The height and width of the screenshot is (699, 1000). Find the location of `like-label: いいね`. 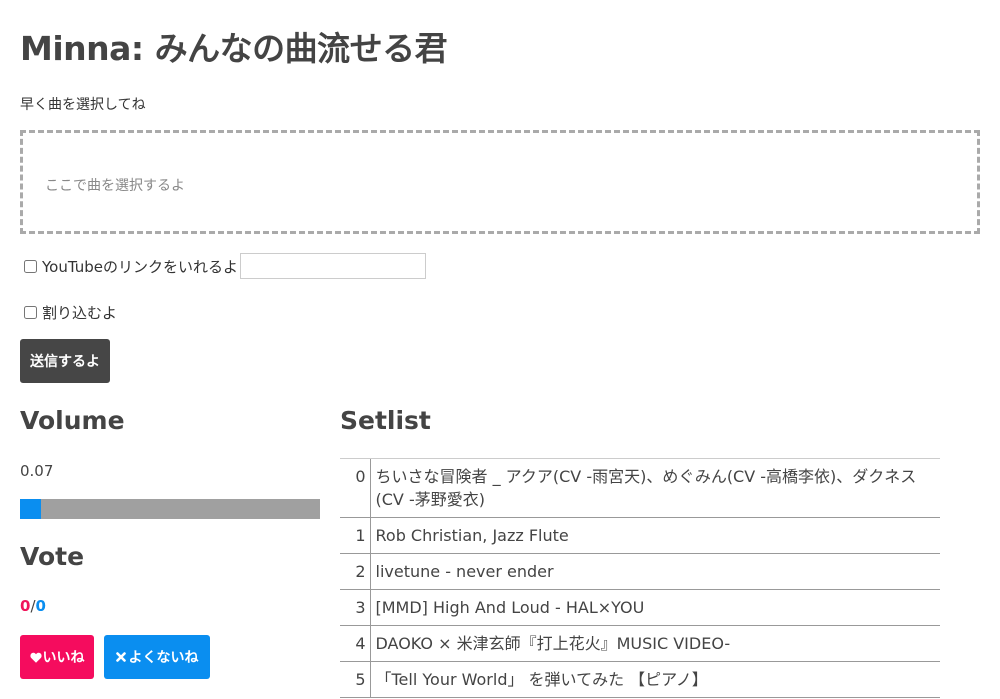

like-label: いいね is located at coordinates (63, 658).